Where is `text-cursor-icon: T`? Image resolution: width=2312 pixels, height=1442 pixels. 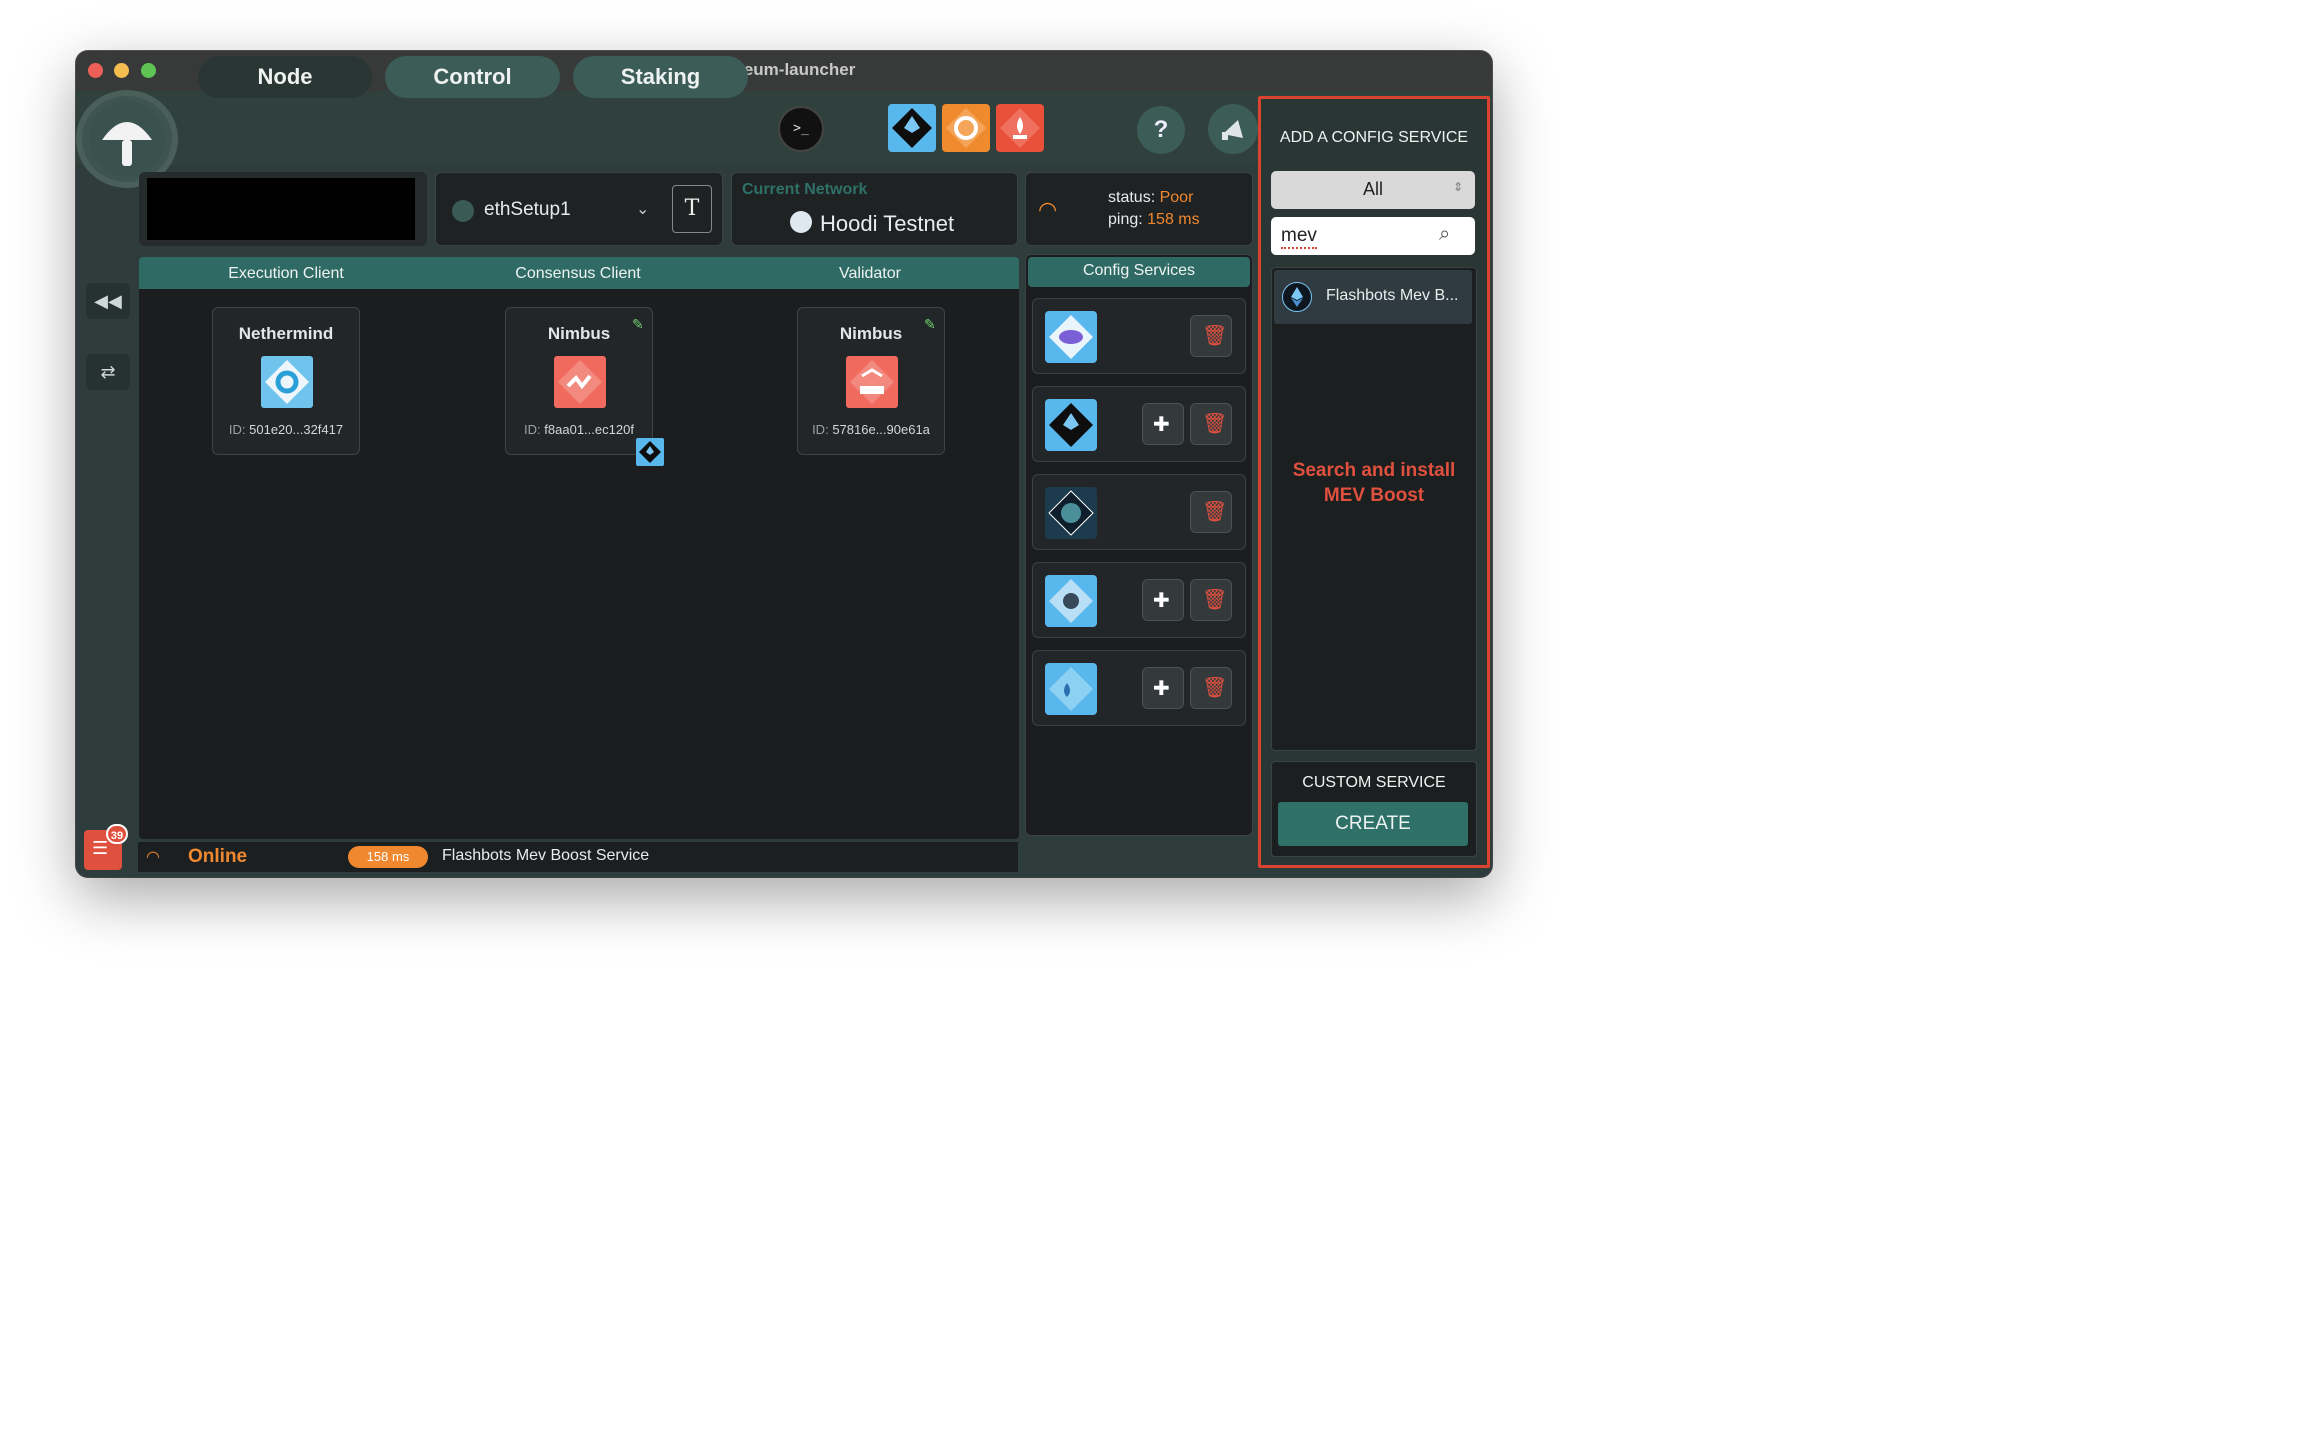
text-cursor-icon: T is located at coordinates (692, 208).